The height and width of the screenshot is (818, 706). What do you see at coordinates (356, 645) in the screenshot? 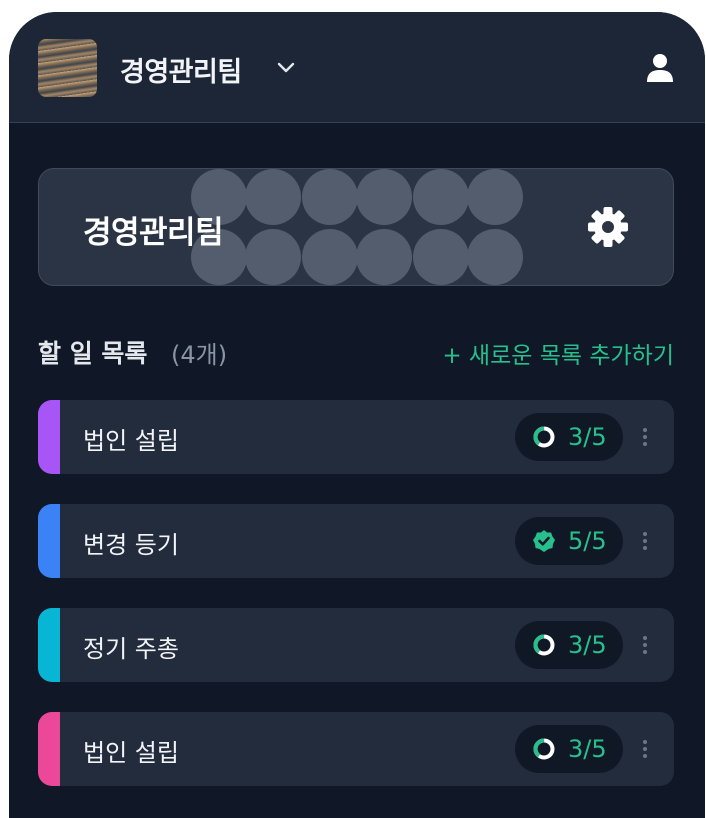
I see `todo-list-item: 정기 주총 3/5` at bounding box center [356, 645].